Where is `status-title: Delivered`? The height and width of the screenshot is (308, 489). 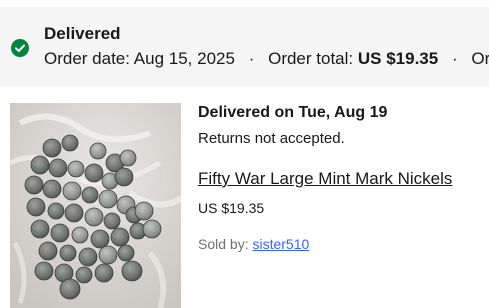 status-title: Delivered is located at coordinates (82, 33).